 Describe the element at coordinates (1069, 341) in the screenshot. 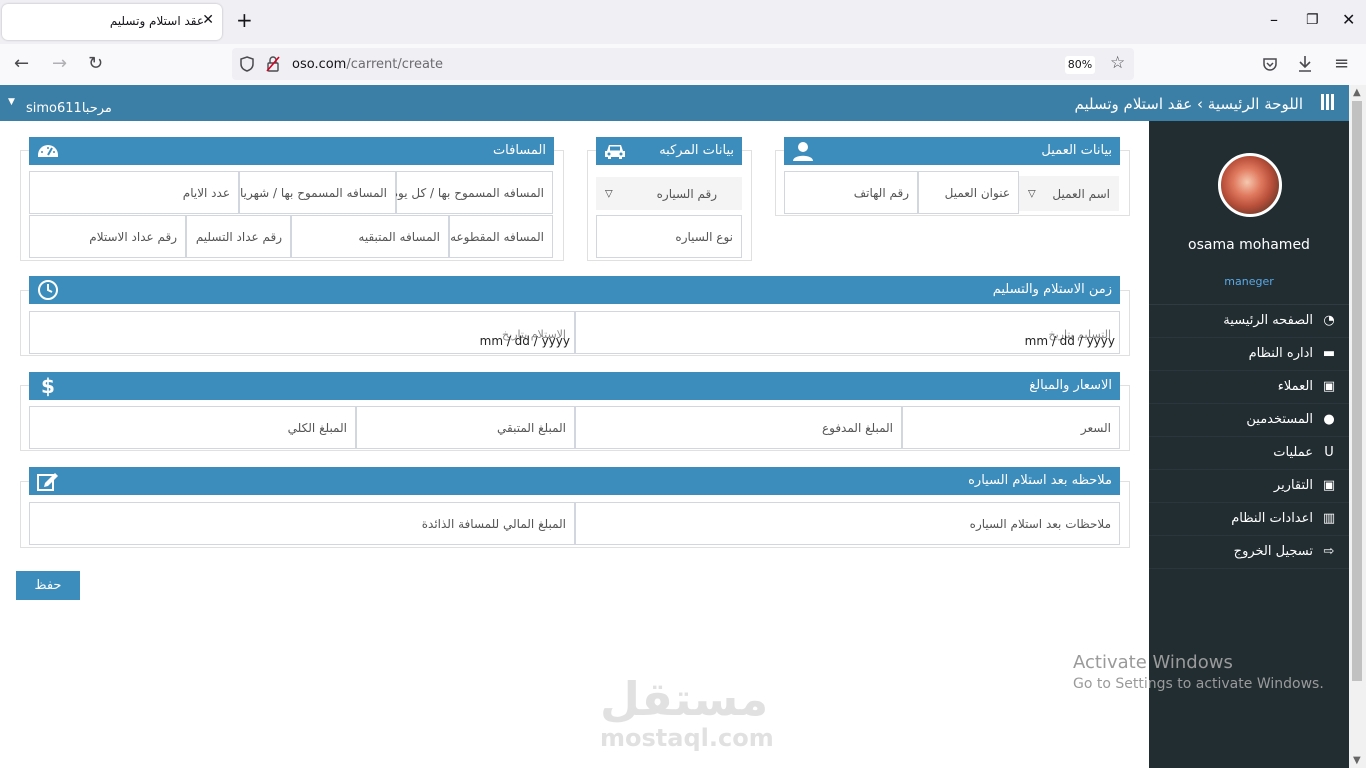

I see `delivery-date-value: mm / dd / yyyy` at that location.